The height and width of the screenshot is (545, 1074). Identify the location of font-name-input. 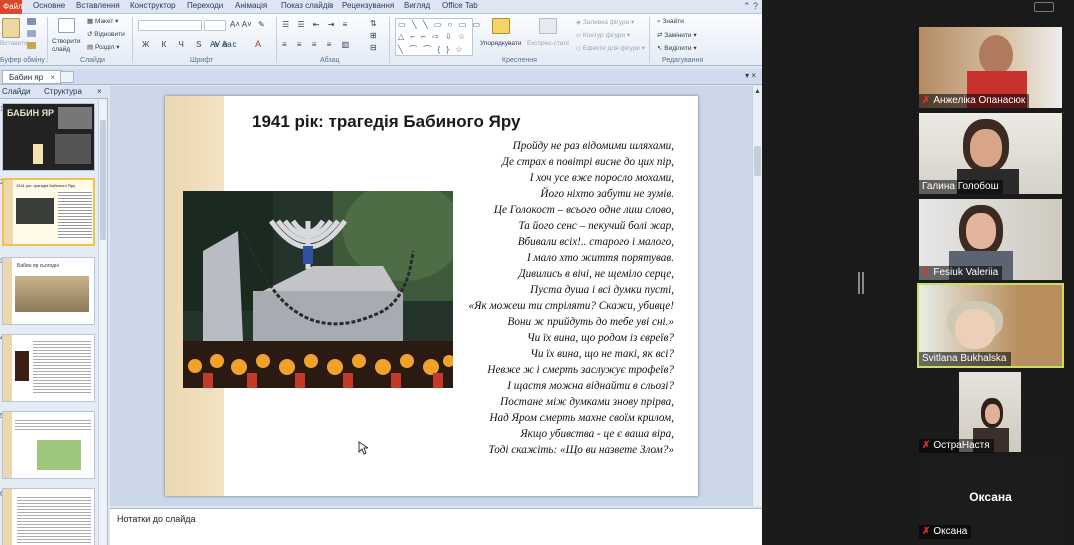
(170, 25).